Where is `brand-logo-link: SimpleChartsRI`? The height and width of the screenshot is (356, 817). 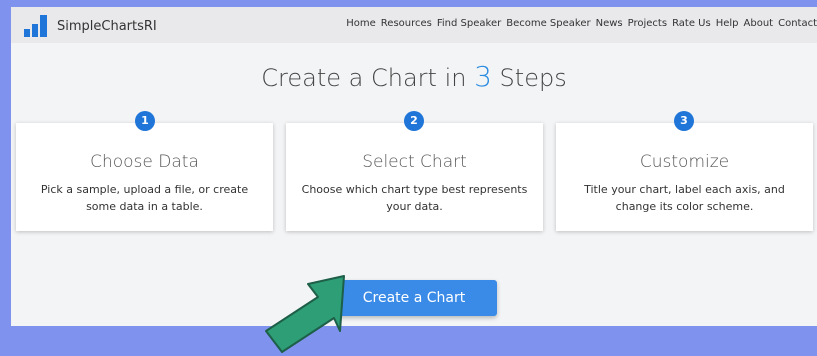 brand-logo-link: SimpleChartsRI is located at coordinates (90, 26).